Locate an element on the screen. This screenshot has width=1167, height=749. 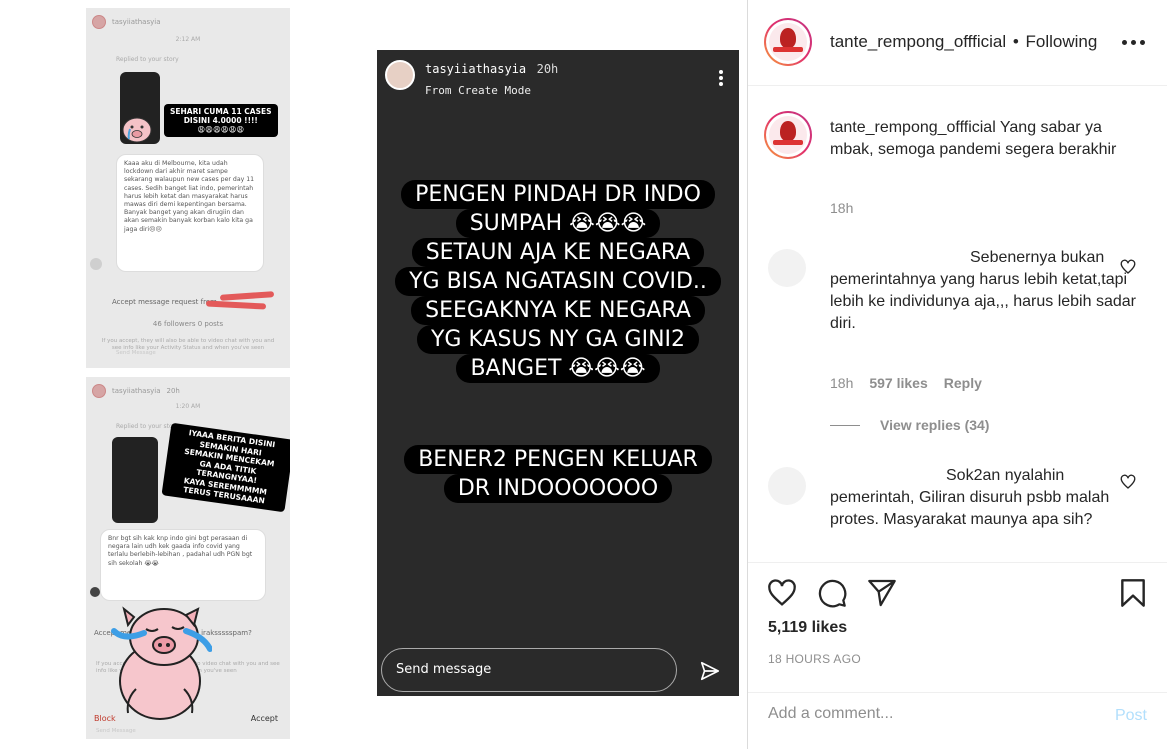
story-thumbnail is located at coordinates (135, 480).